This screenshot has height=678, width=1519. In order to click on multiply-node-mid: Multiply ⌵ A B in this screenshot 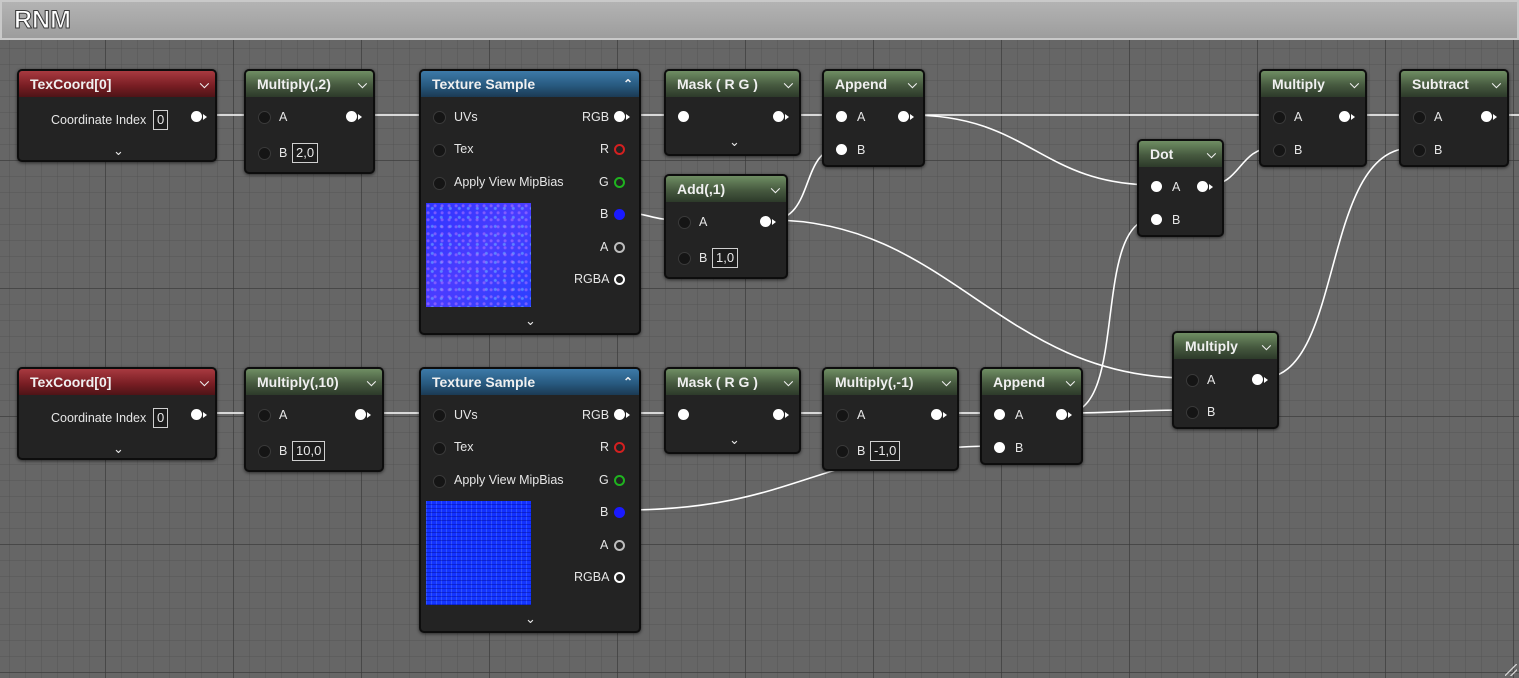, I will do `click(1225, 380)`.